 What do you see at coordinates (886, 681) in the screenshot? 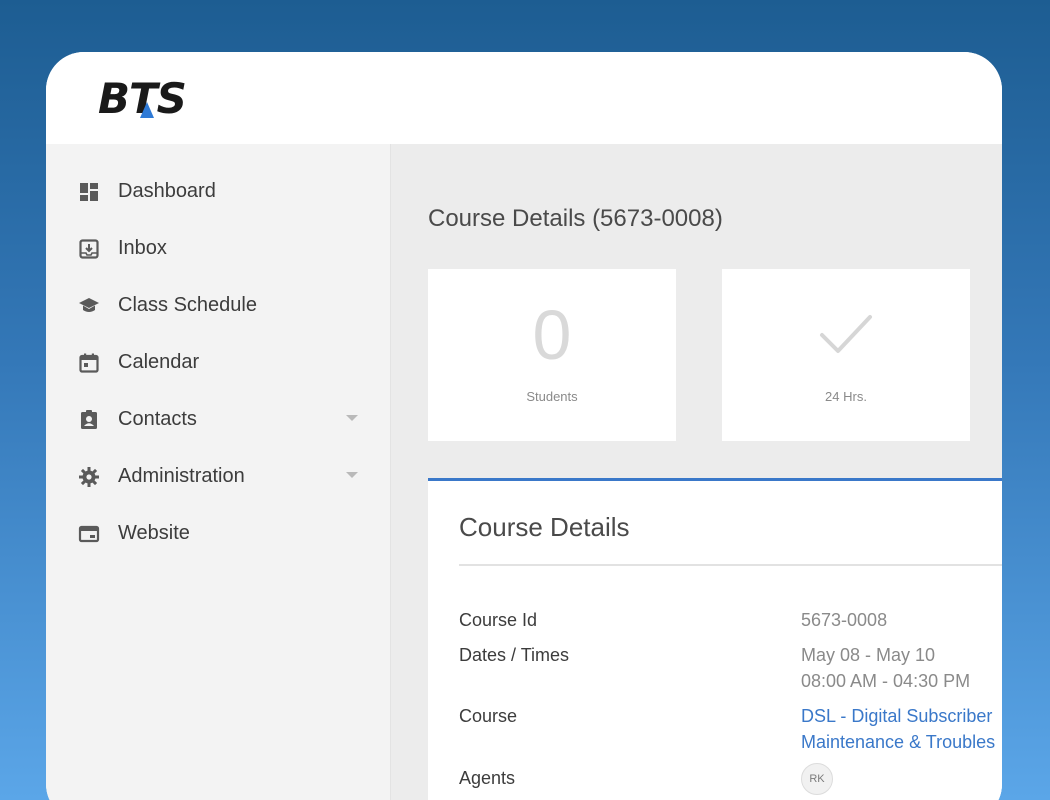
I see `times-value: 08:00 AM - 04:30 PM` at bounding box center [886, 681].